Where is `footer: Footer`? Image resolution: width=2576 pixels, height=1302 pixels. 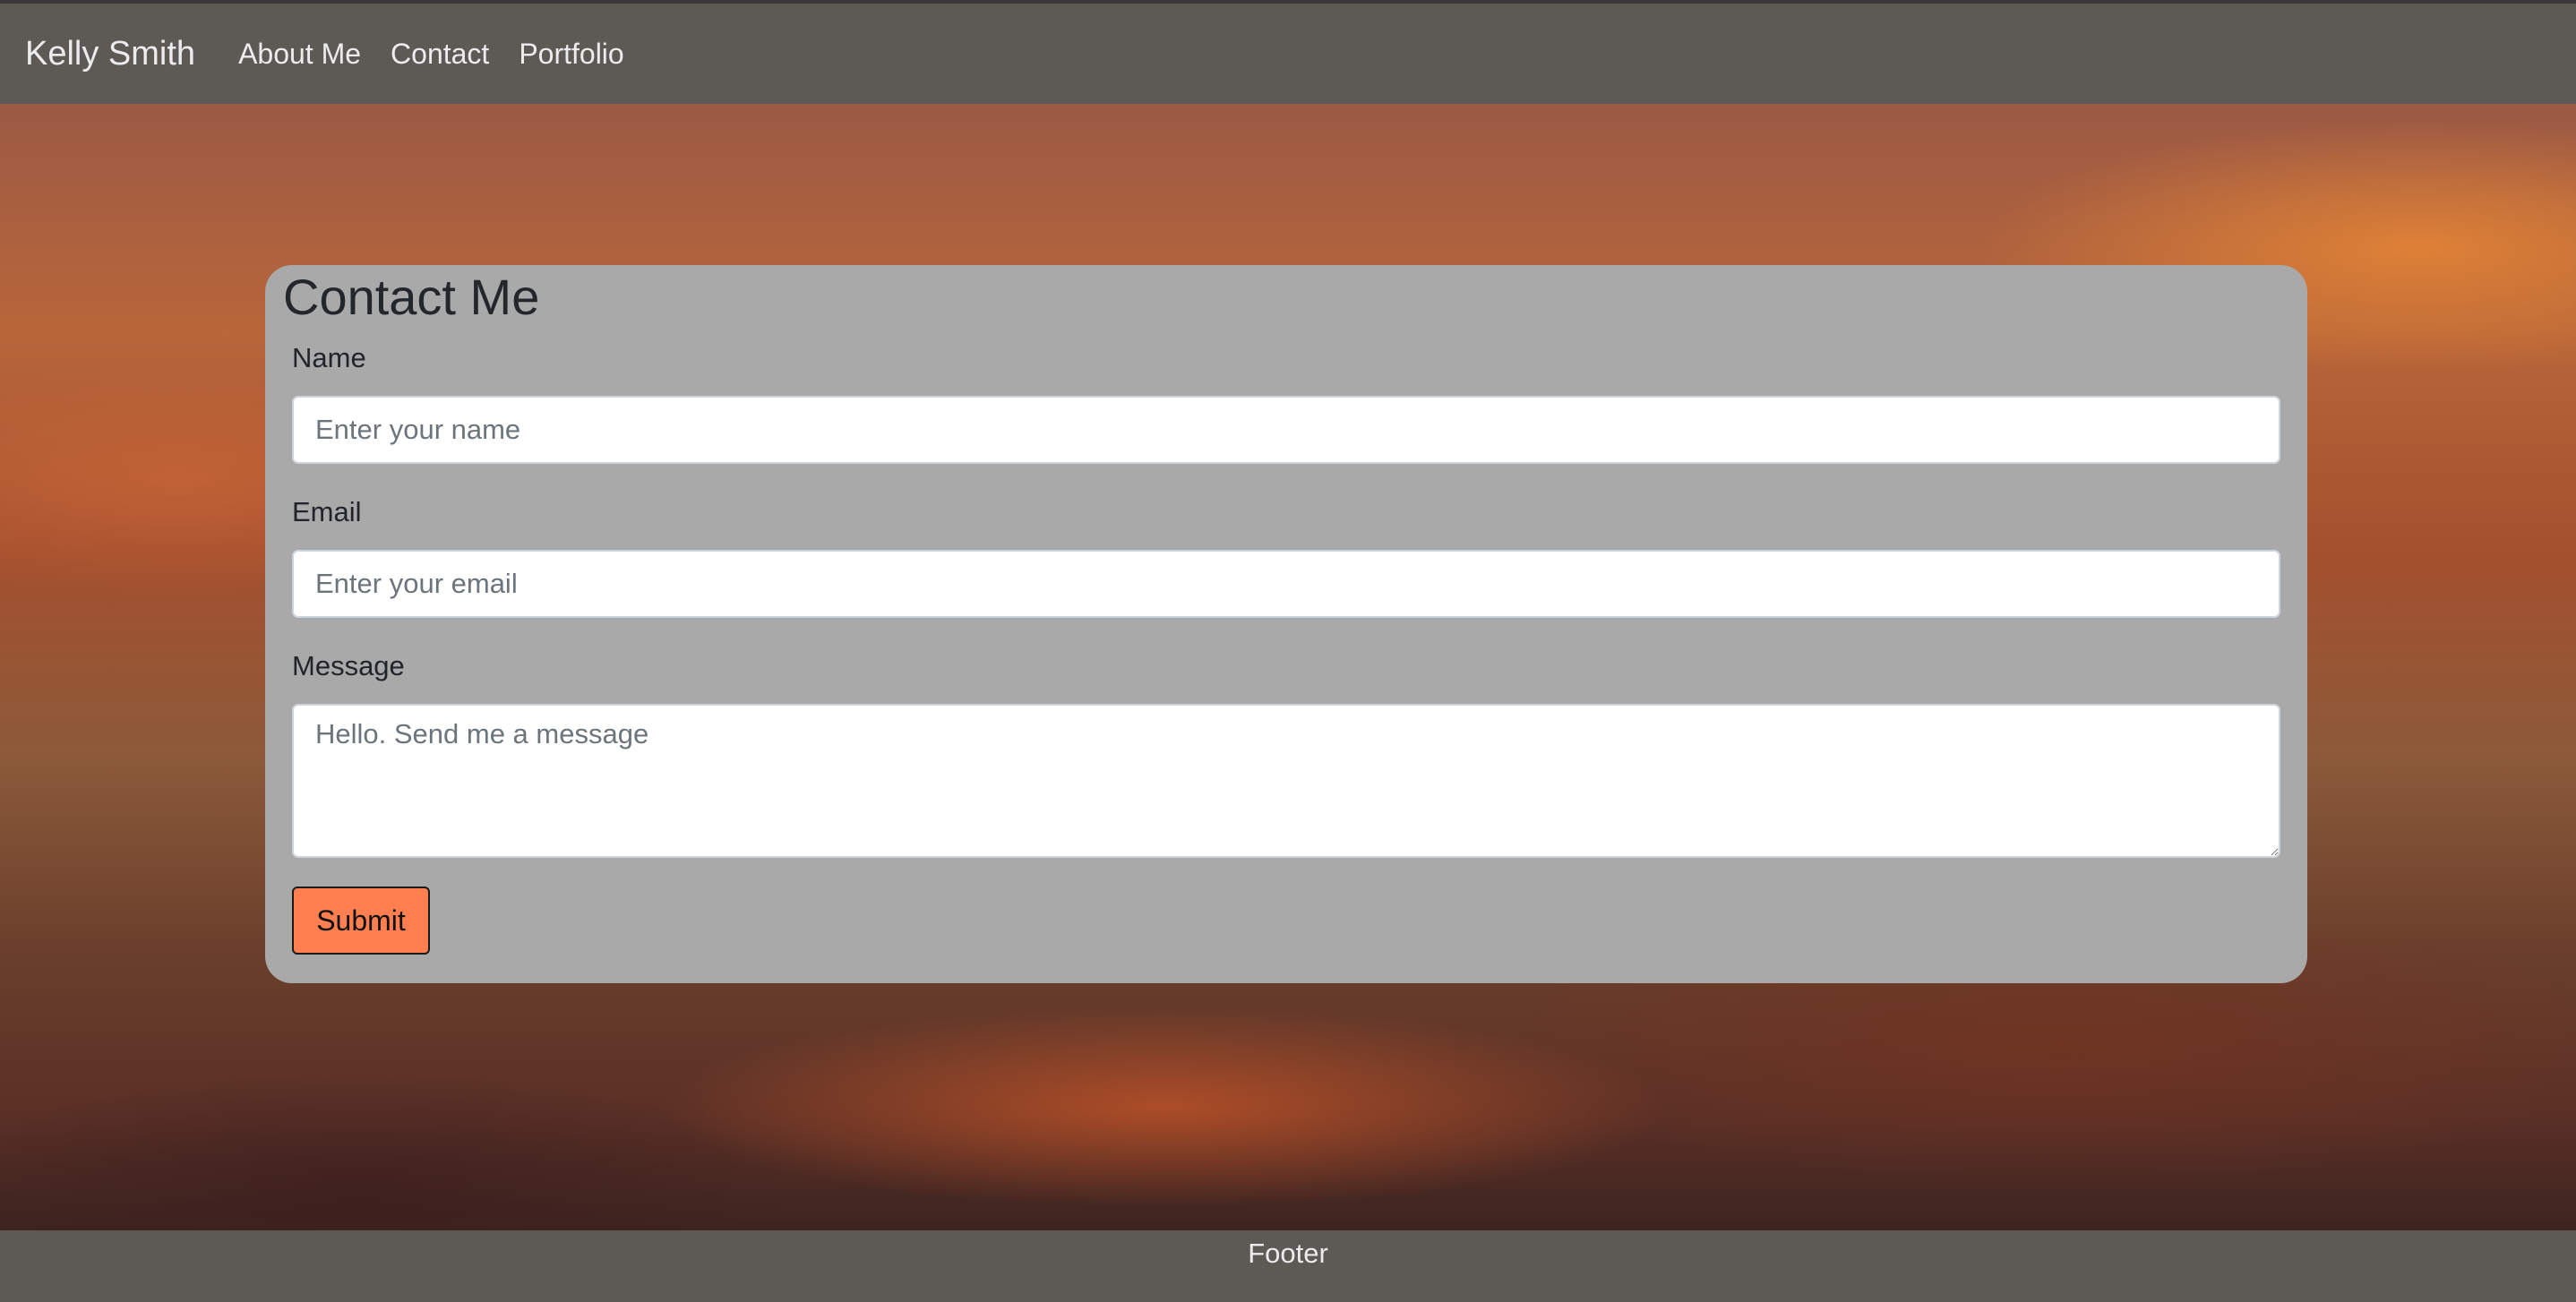 footer: Footer is located at coordinates (1288, 1266).